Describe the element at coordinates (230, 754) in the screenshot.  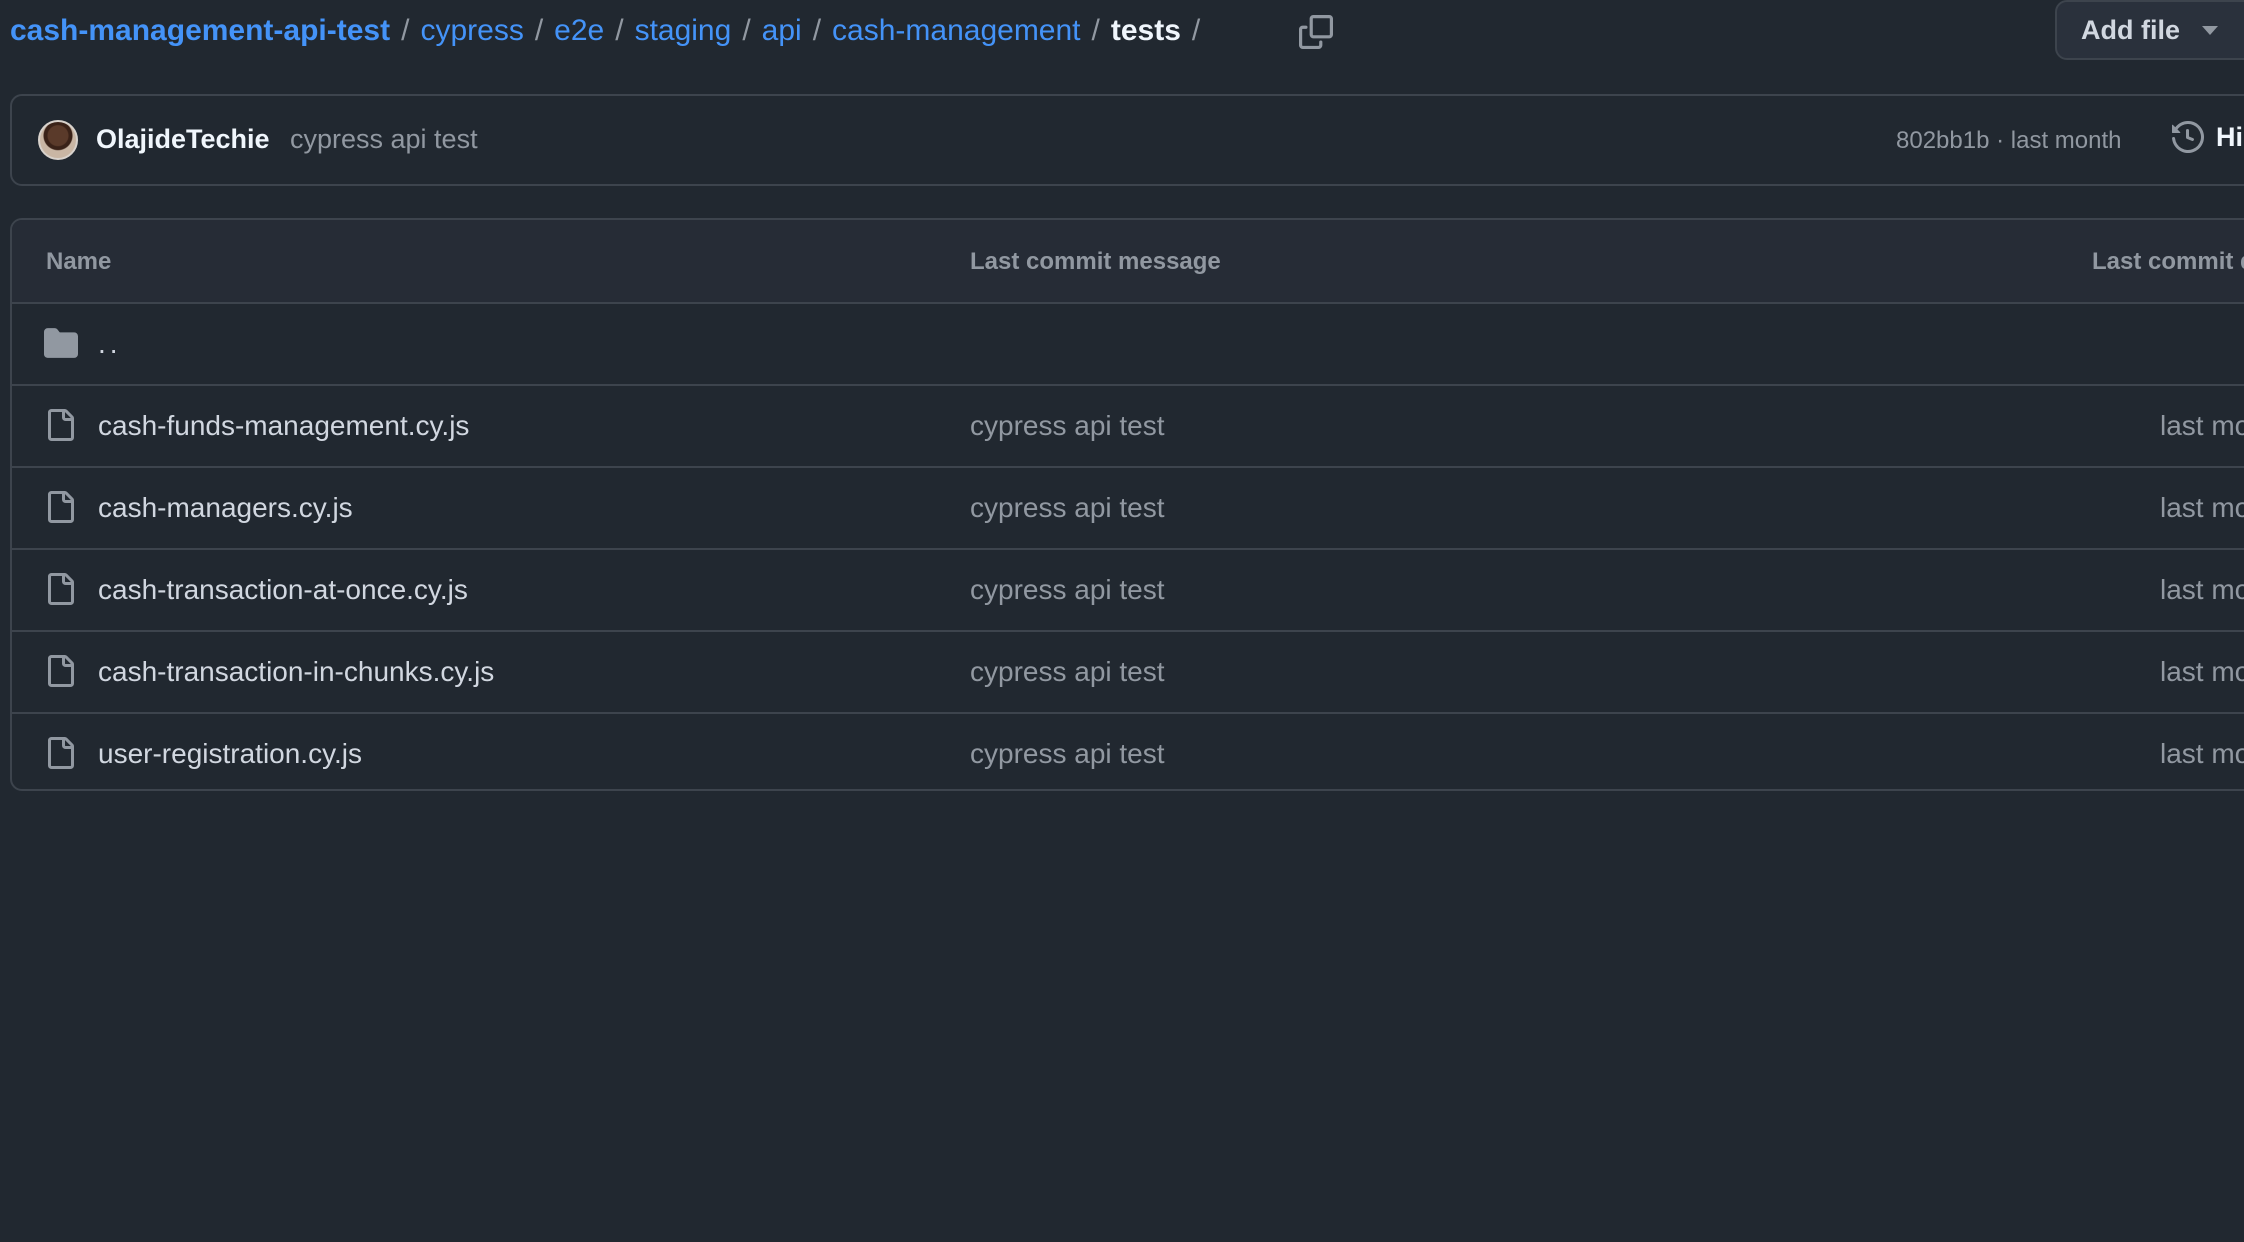
I see `file-name-link: user-registration.cy.js` at that location.